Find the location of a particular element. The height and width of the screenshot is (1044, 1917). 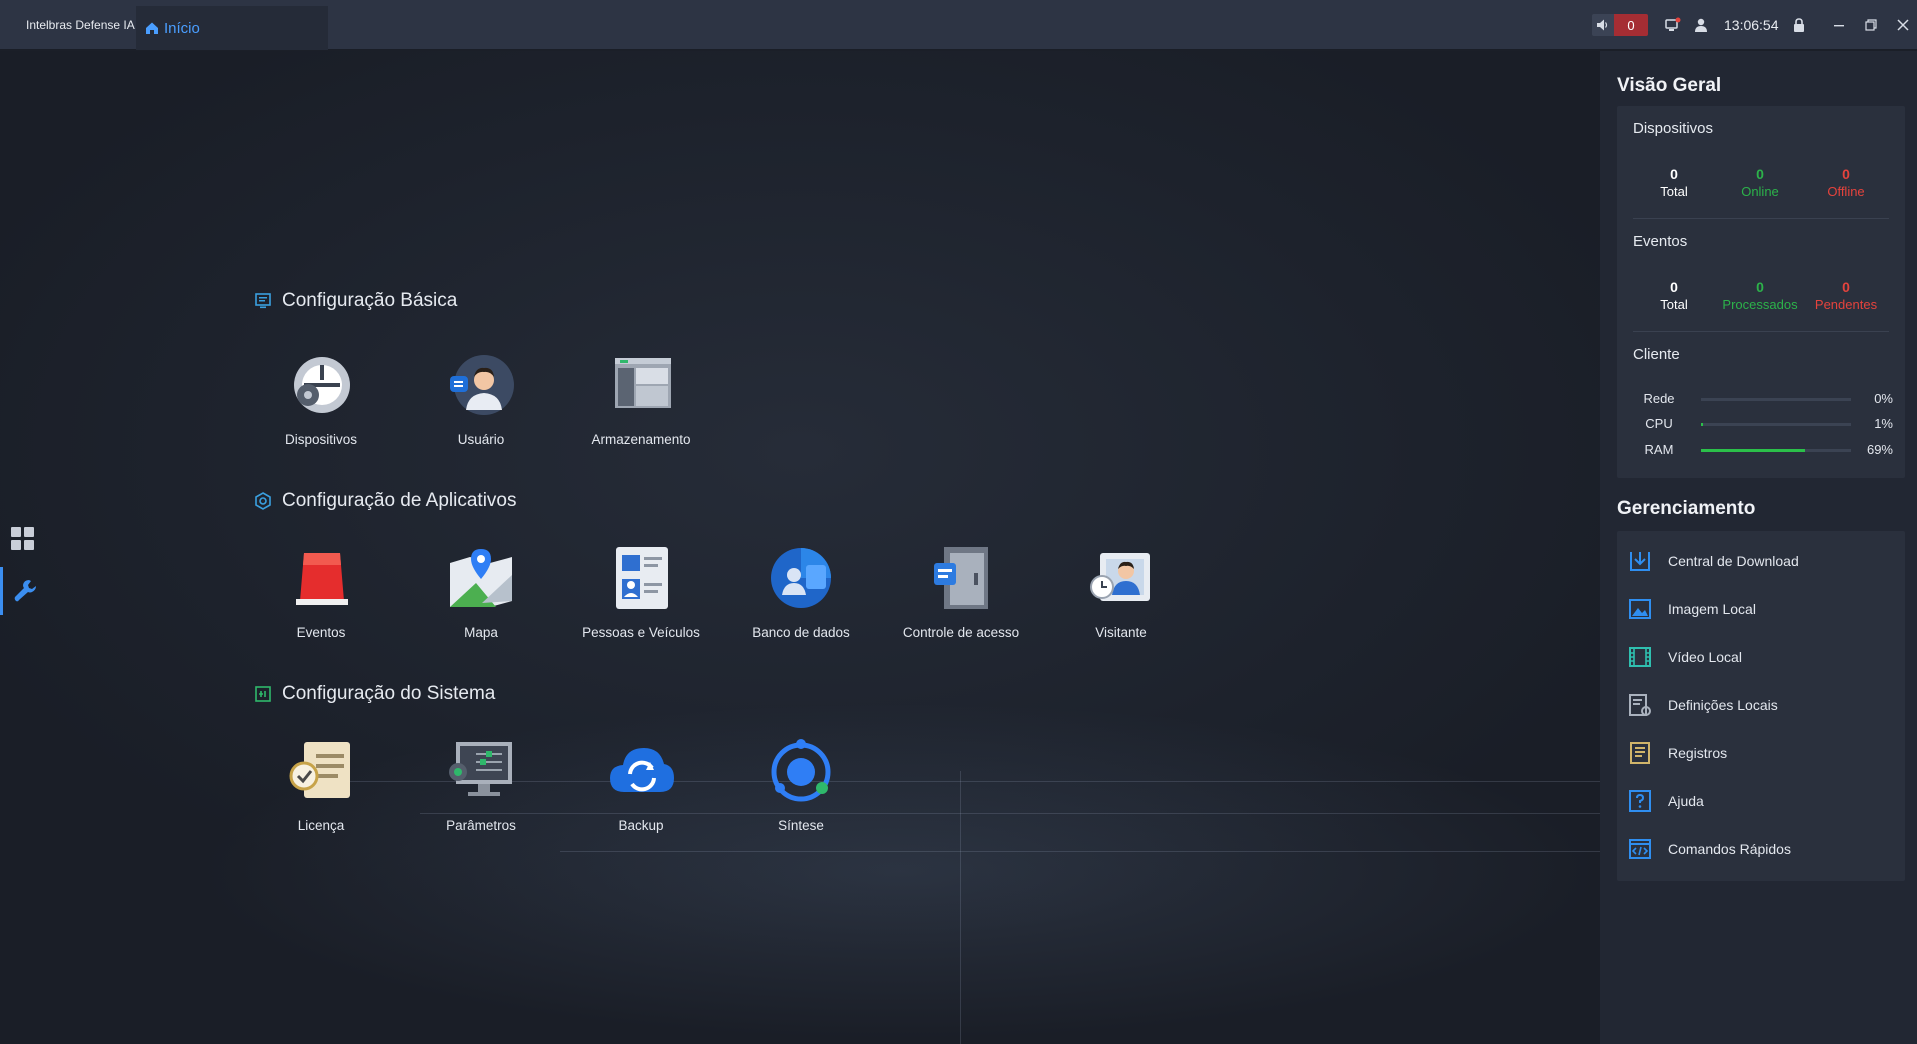

tile-controle-acesso: Controle de acesso is located at coordinates (961, 598).